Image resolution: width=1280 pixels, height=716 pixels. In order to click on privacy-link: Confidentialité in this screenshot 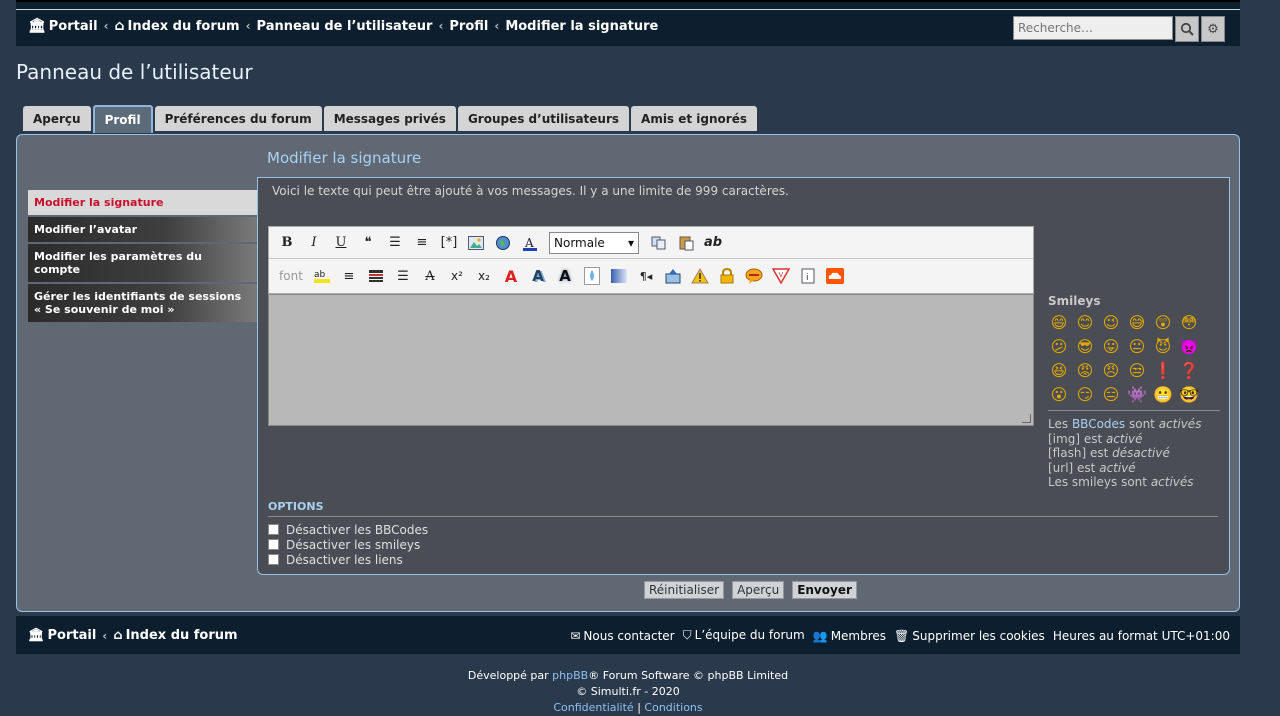, I will do `click(593, 707)`.